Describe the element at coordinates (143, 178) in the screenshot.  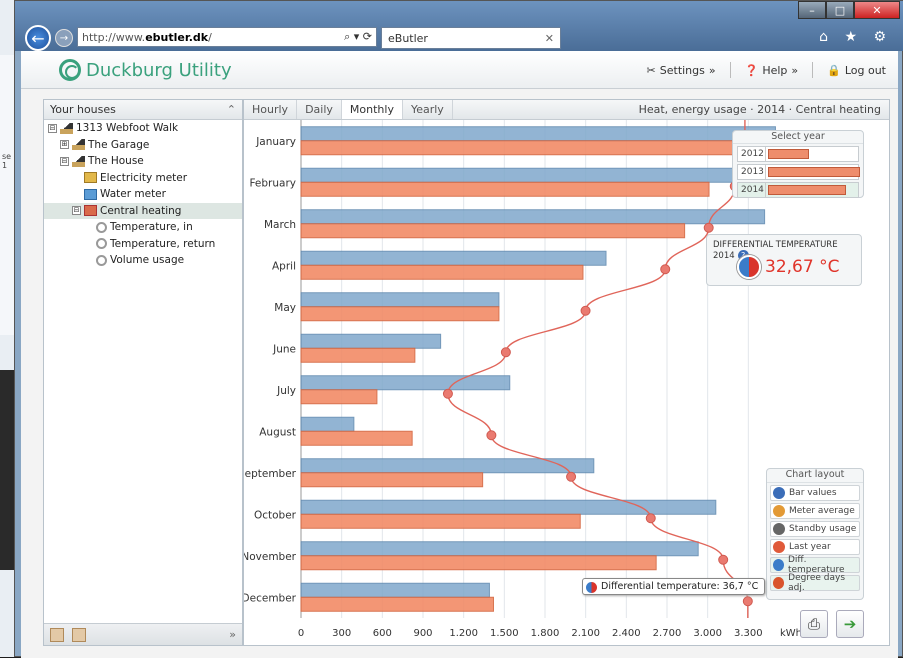
I see `tree-item: Electricity meter` at that location.